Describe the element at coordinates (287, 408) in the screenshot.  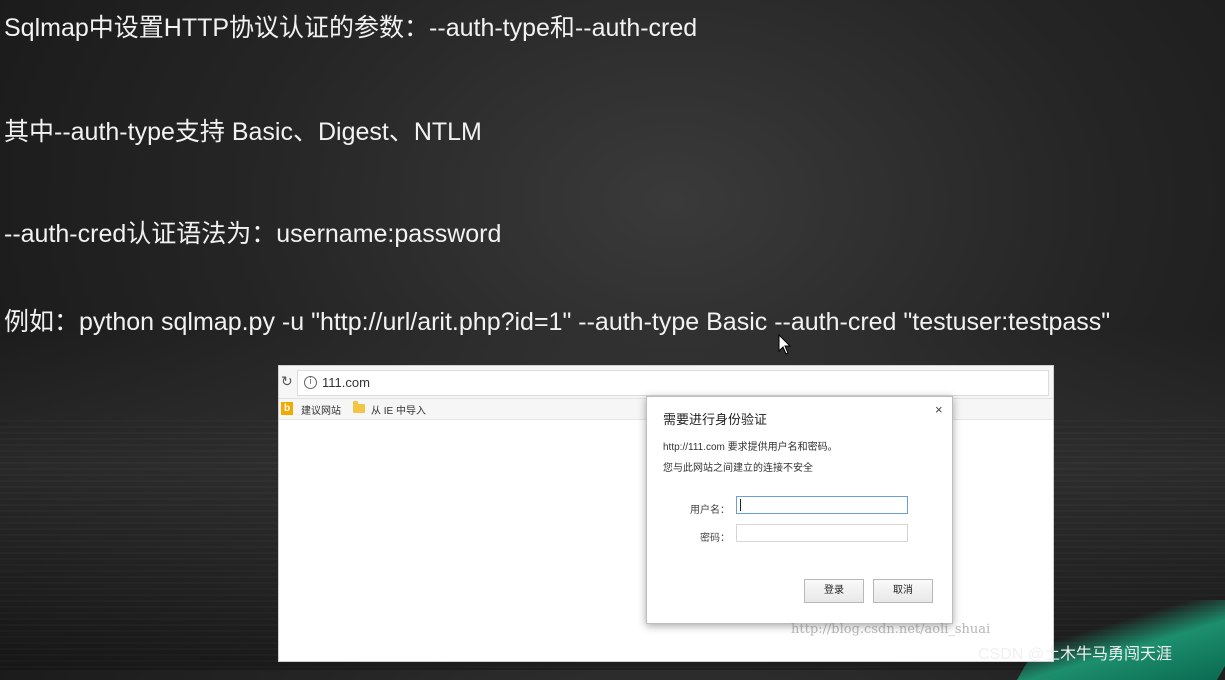
I see `bing-icon: b` at that location.